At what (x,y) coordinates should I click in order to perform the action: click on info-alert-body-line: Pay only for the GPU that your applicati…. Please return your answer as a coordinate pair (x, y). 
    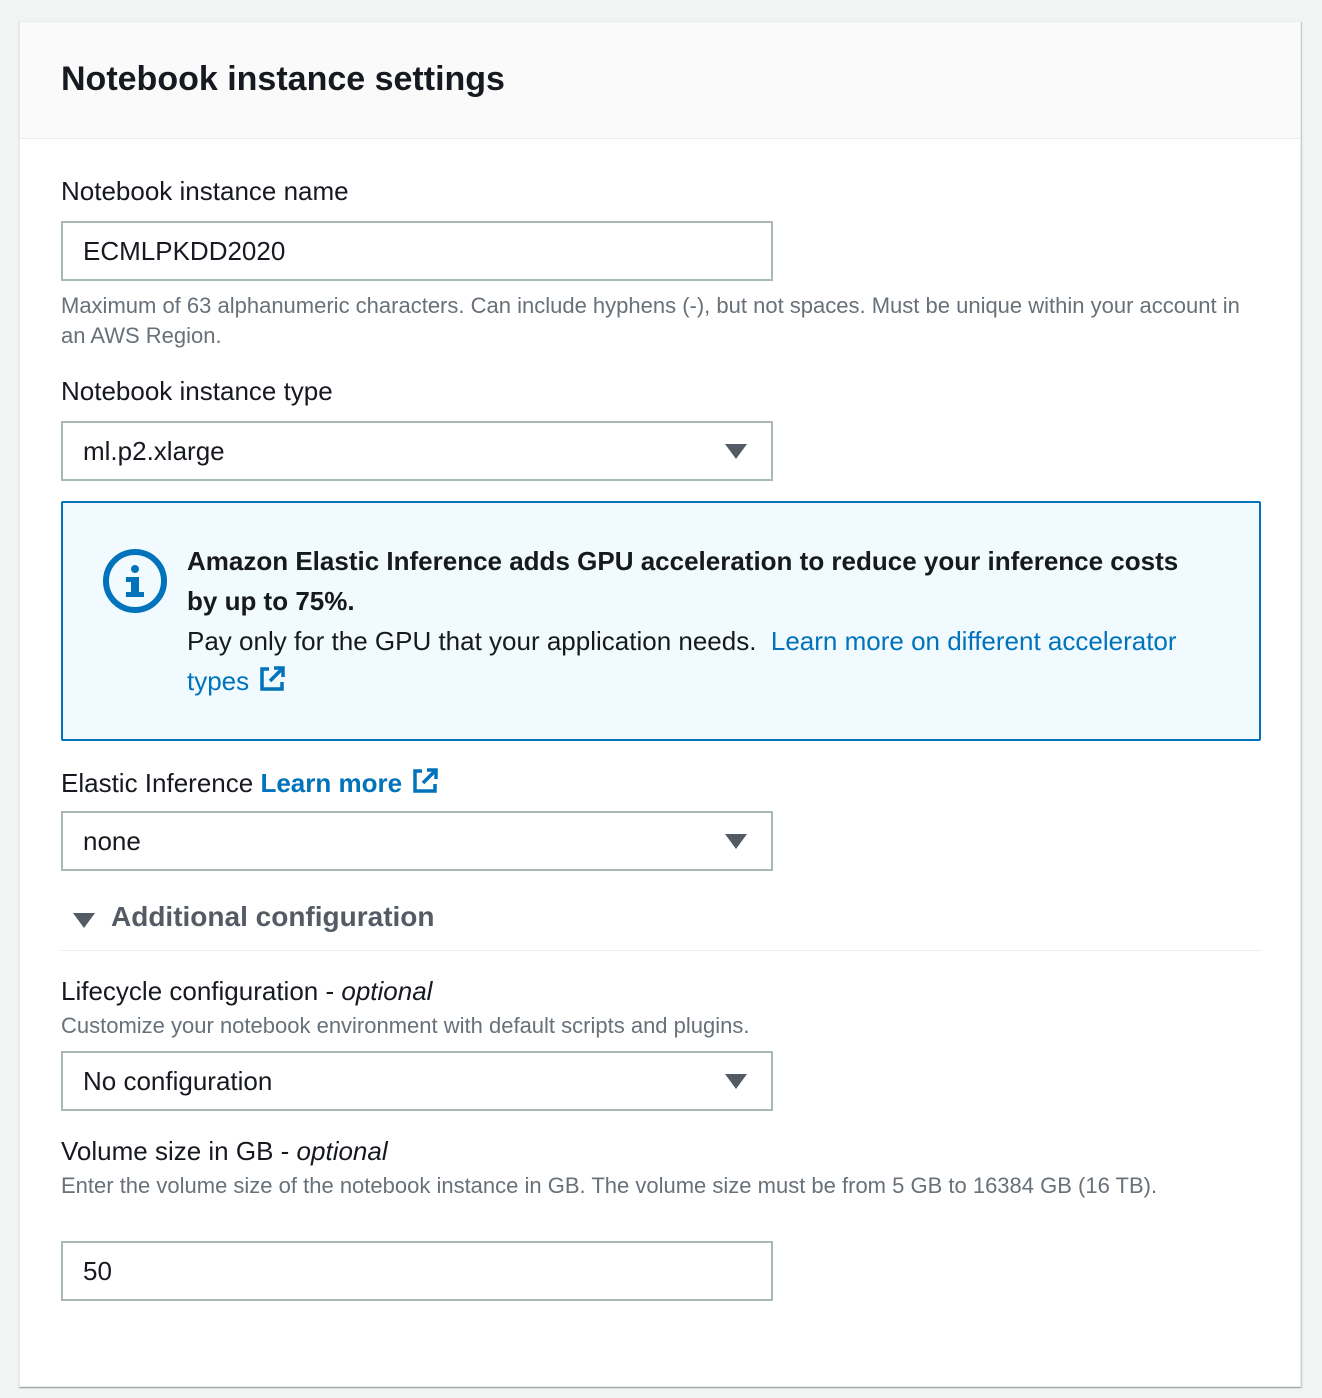
    Looking at the image, I should click on (697, 661).